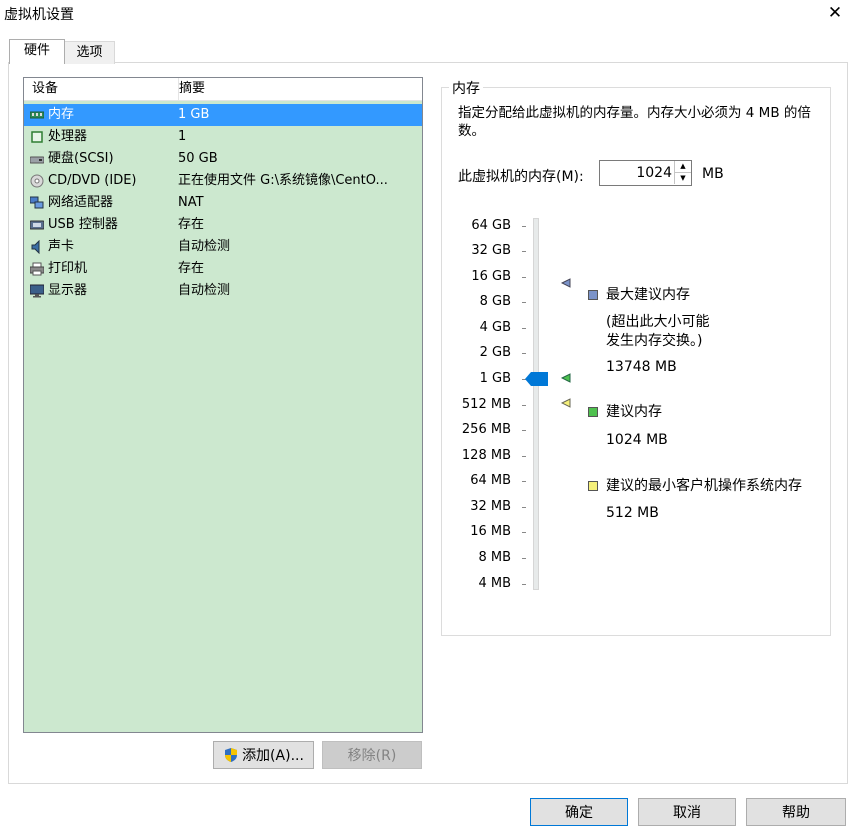  What do you see at coordinates (494, 557) in the screenshot?
I see `scale-label: 8 MB` at bounding box center [494, 557].